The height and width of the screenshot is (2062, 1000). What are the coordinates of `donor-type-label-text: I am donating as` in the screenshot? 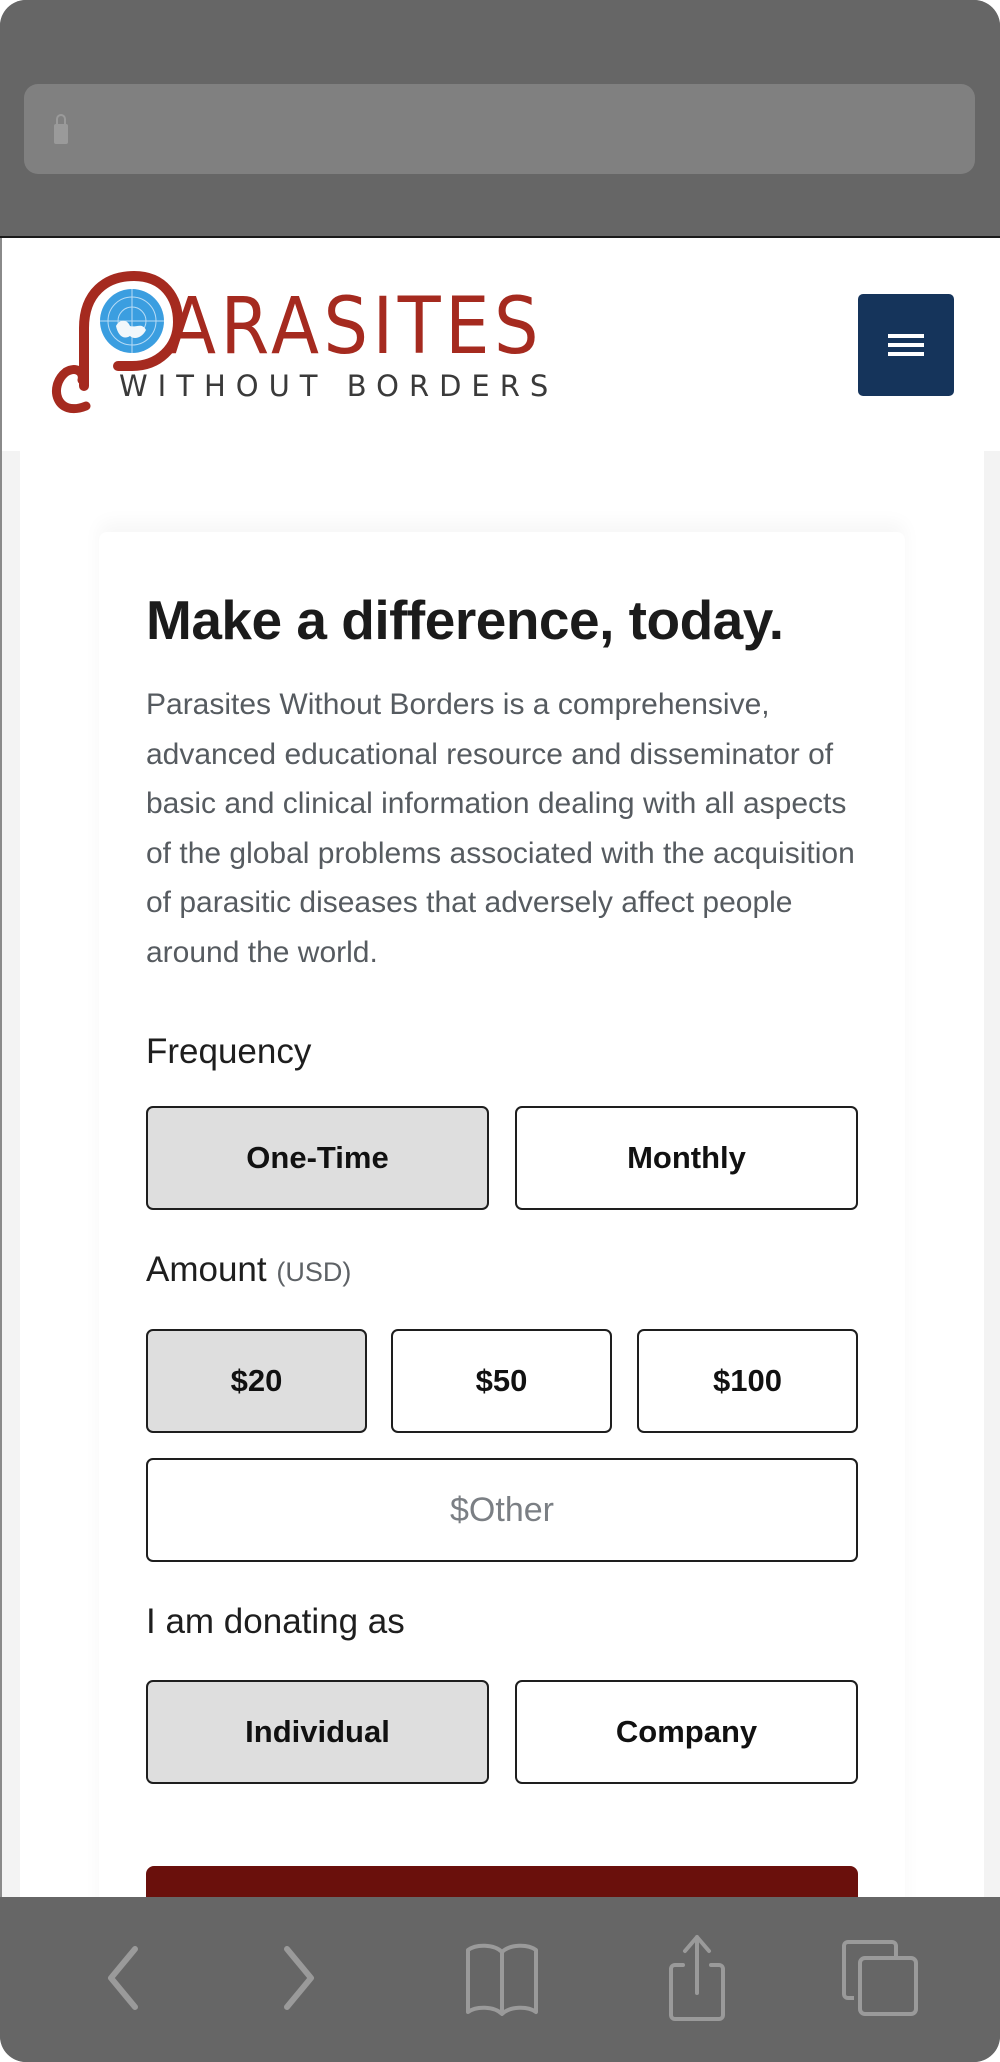 It's located at (275, 1621).